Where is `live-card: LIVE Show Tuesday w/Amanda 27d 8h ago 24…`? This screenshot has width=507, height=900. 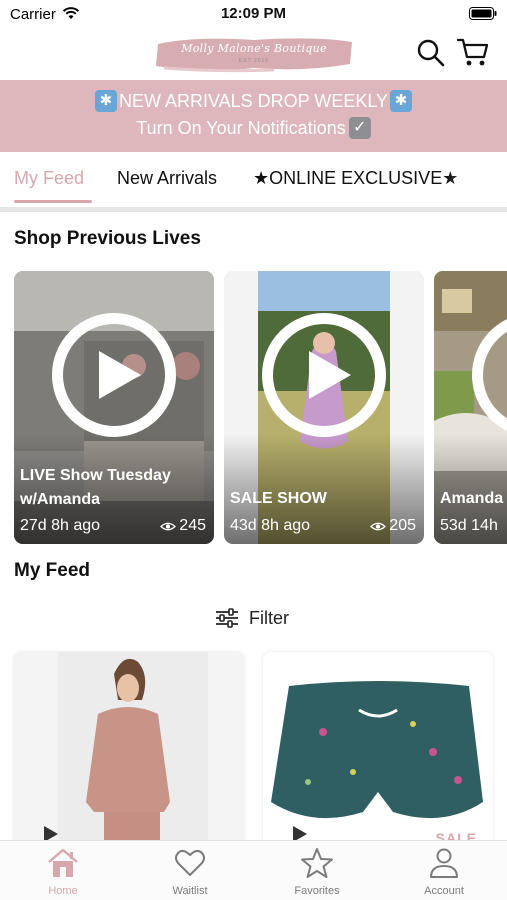 live-card: LIVE Show Tuesday w/Amanda 27d 8h ago 24… is located at coordinates (114, 407).